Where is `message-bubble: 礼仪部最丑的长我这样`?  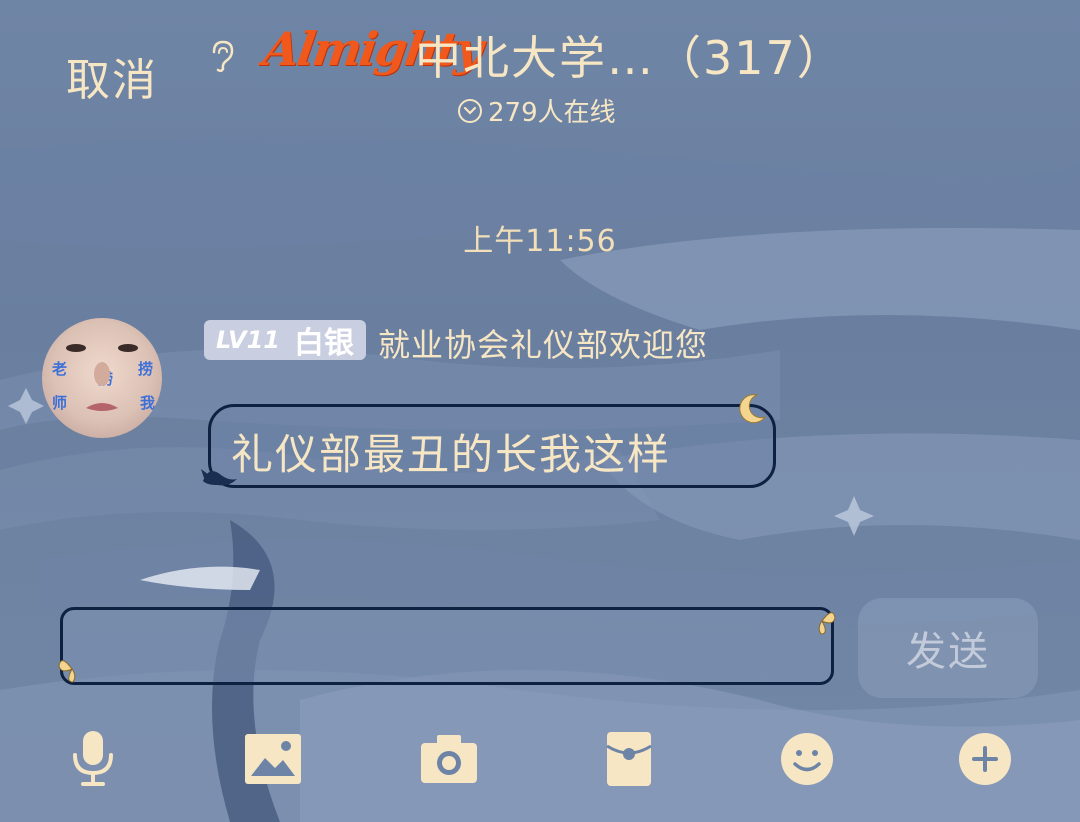
message-bubble: 礼仪部最丑的长我这样 is located at coordinates (488, 441).